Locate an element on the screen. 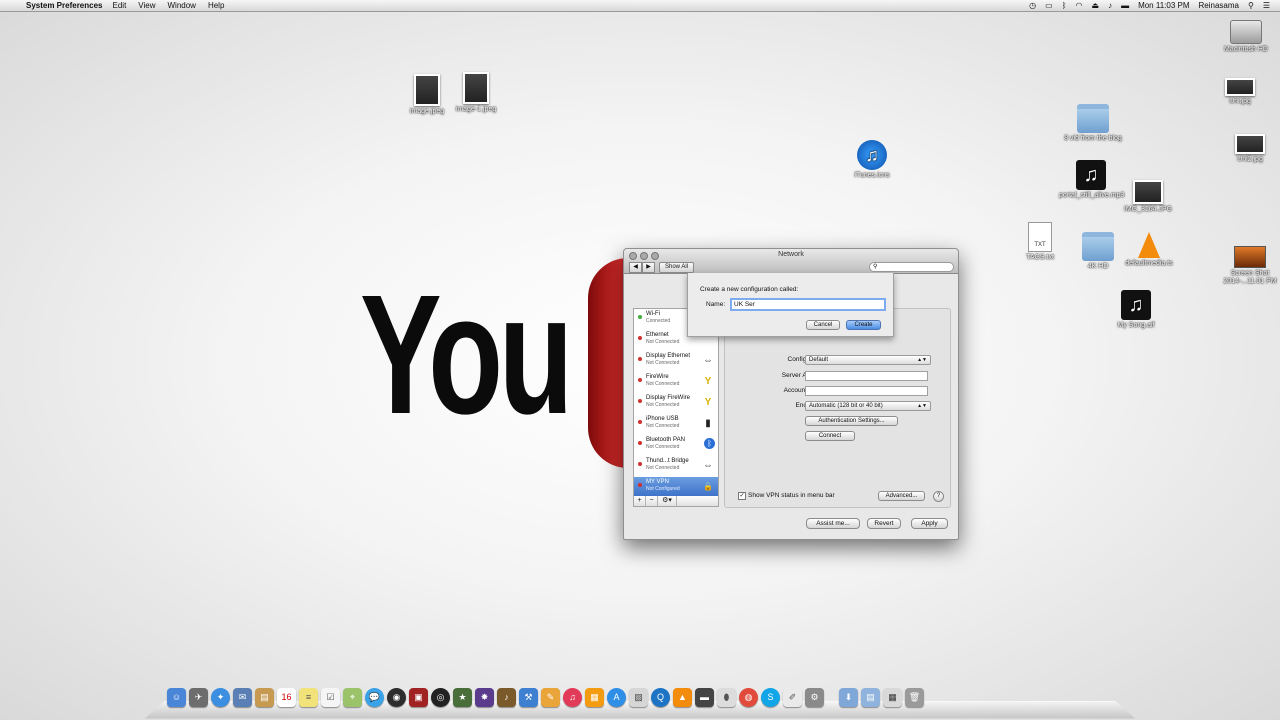  service-display-ethernet: Display Ethernet Not Connected ⇔ is located at coordinates (676, 361).